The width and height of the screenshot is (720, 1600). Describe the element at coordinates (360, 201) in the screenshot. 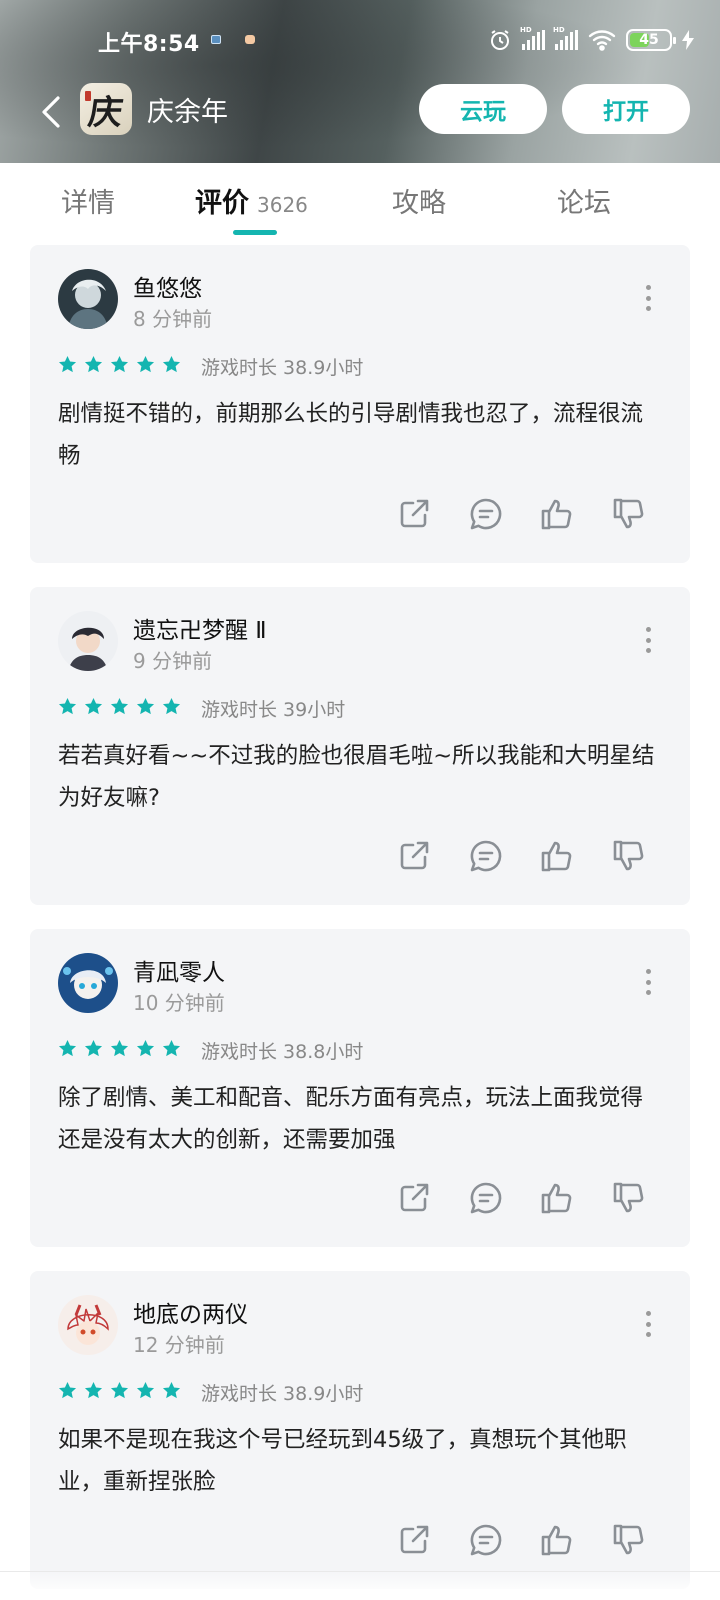

I see `tab-bar: 详情 评价 3626 攻略 论坛` at that location.